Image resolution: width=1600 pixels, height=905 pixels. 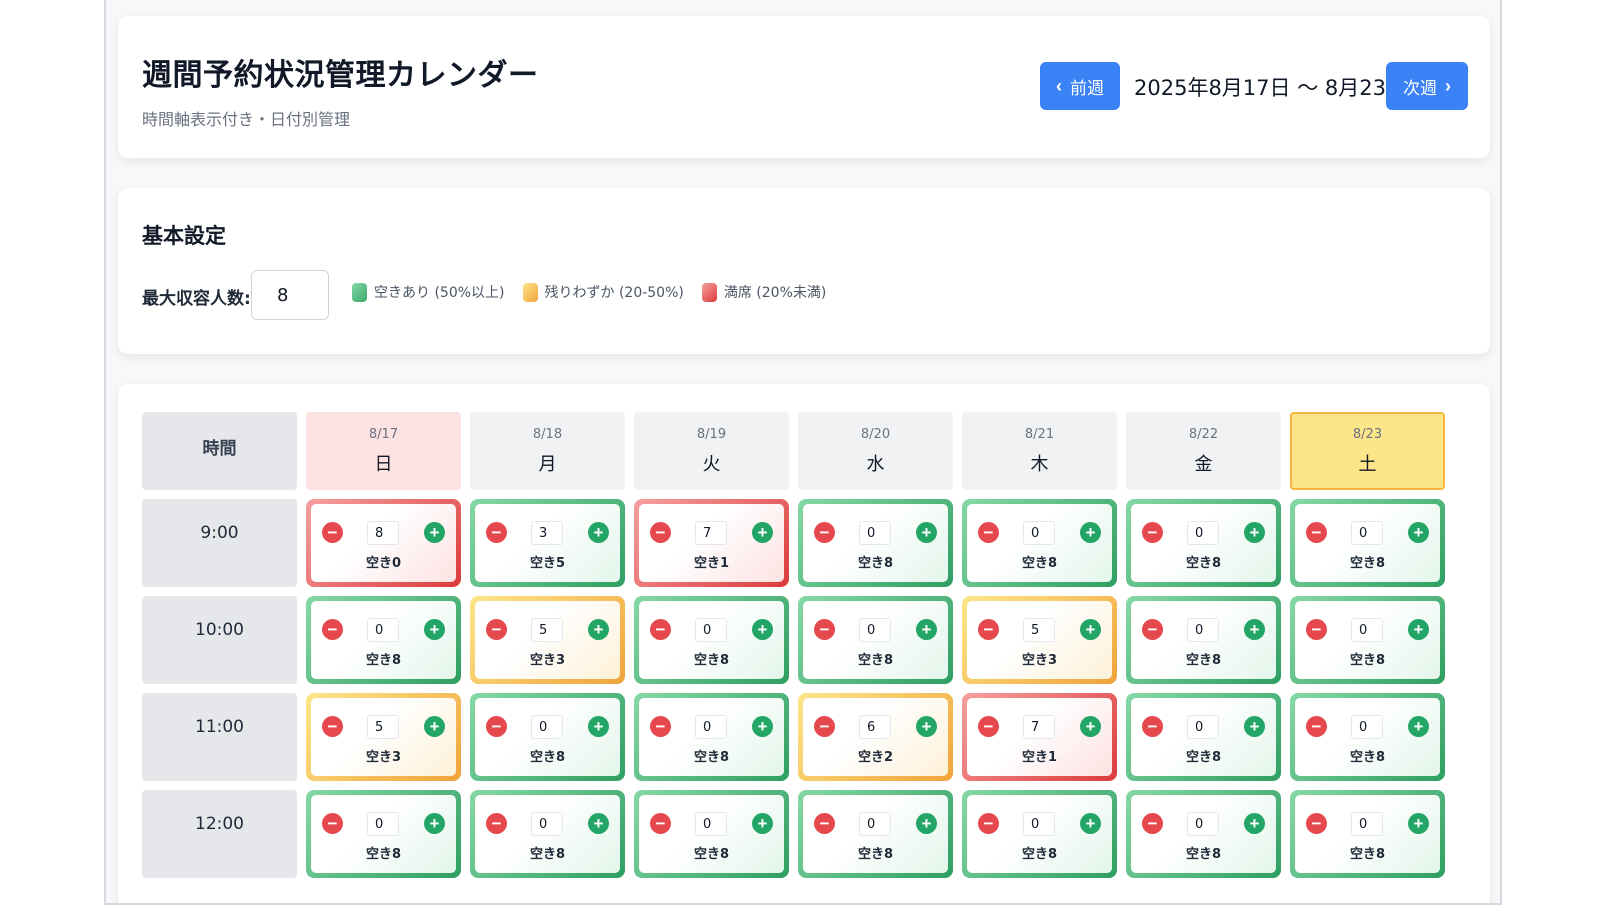 I want to click on time-label: 11:00, so click(x=219, y=737).